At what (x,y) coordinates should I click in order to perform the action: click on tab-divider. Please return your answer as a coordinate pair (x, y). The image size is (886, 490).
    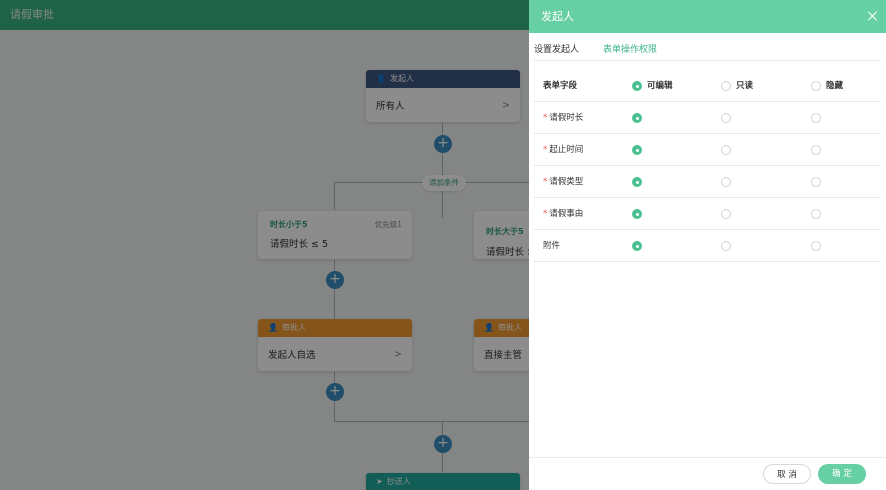
    Looking at the image, I should click on (707, 60).